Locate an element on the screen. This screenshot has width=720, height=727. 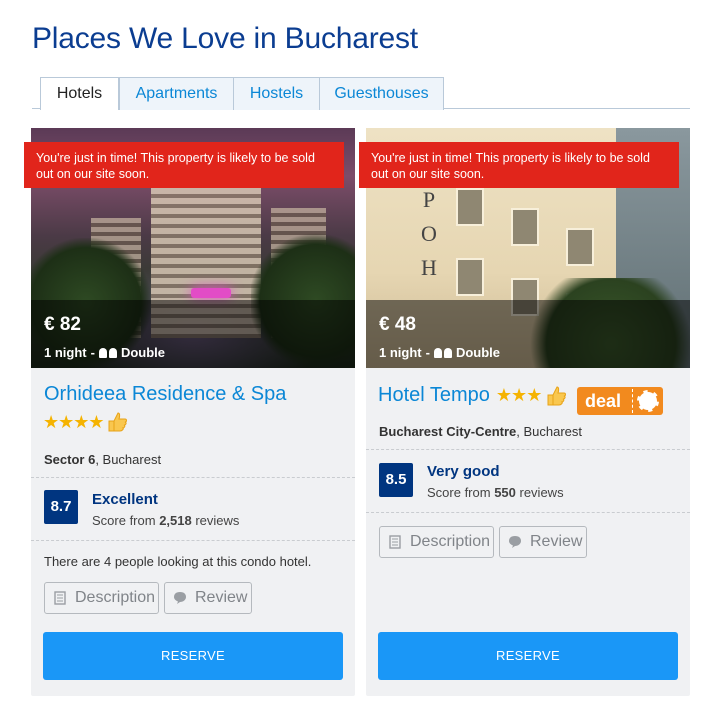
deal-badge: deal is located at coordinates (620, 401).